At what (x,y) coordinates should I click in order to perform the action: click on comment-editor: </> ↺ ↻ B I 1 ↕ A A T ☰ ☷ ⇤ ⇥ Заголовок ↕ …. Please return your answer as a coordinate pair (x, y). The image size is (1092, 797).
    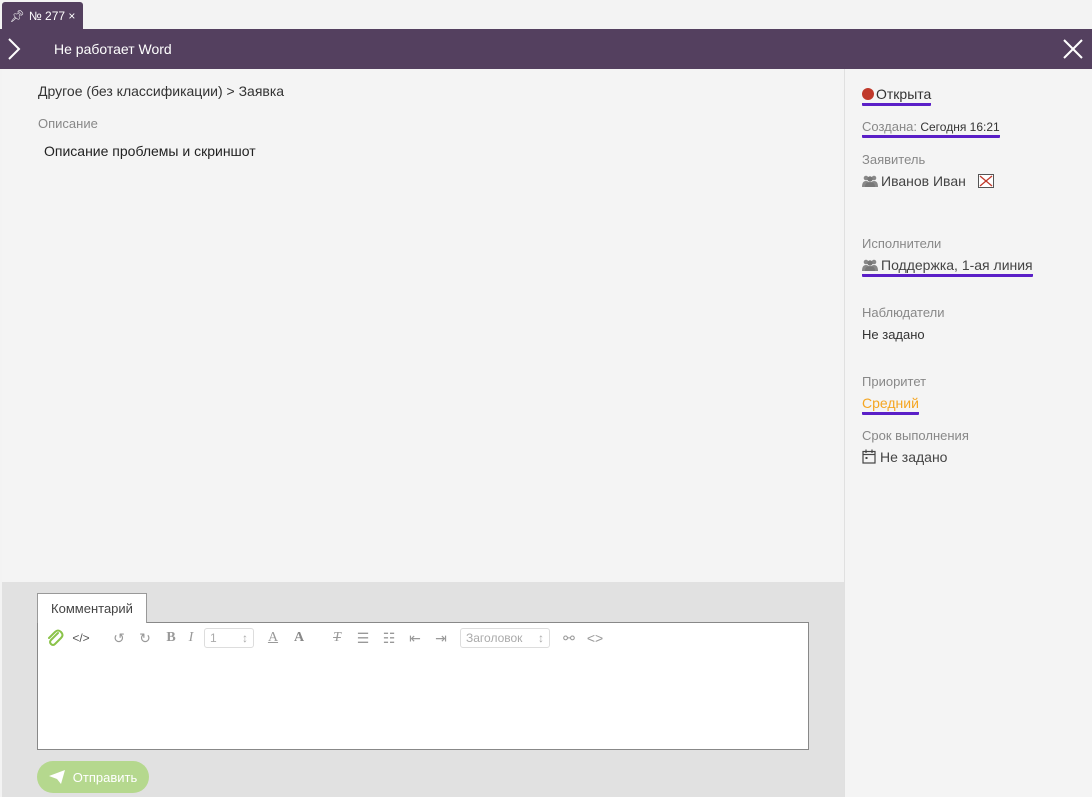
    Looking at the image, I should click on (423, 686).